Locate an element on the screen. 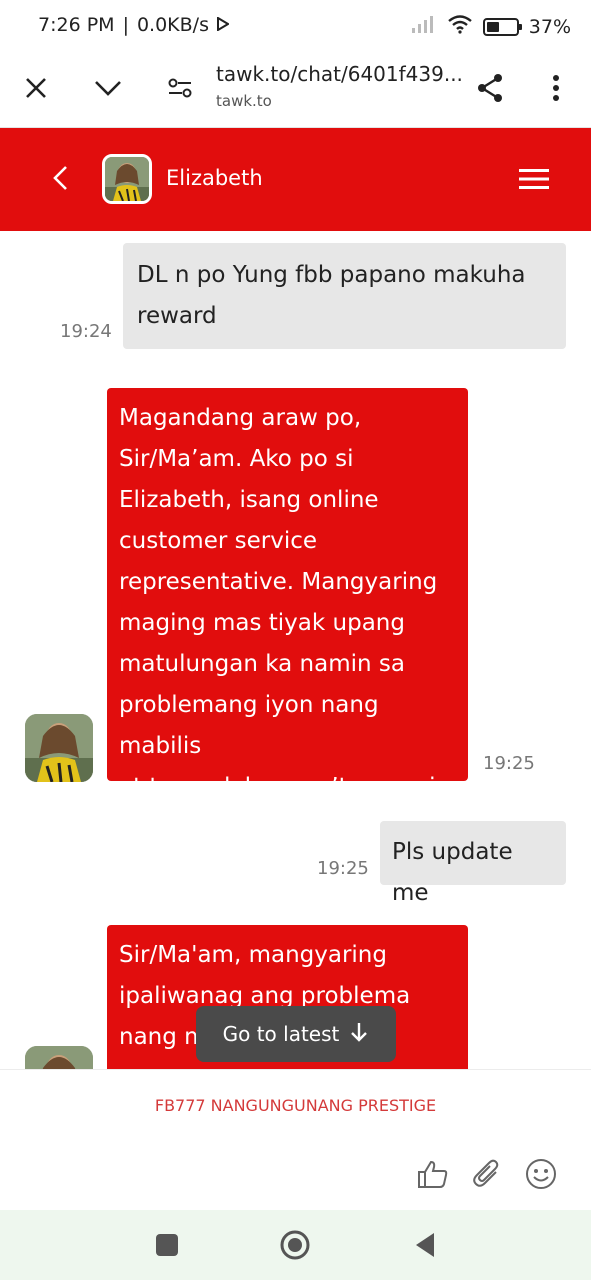 The image size is (591, 1280). browser-toolbar: tawk.to/chat/6401f439... tawk.to is located at coordinates (295, 90).